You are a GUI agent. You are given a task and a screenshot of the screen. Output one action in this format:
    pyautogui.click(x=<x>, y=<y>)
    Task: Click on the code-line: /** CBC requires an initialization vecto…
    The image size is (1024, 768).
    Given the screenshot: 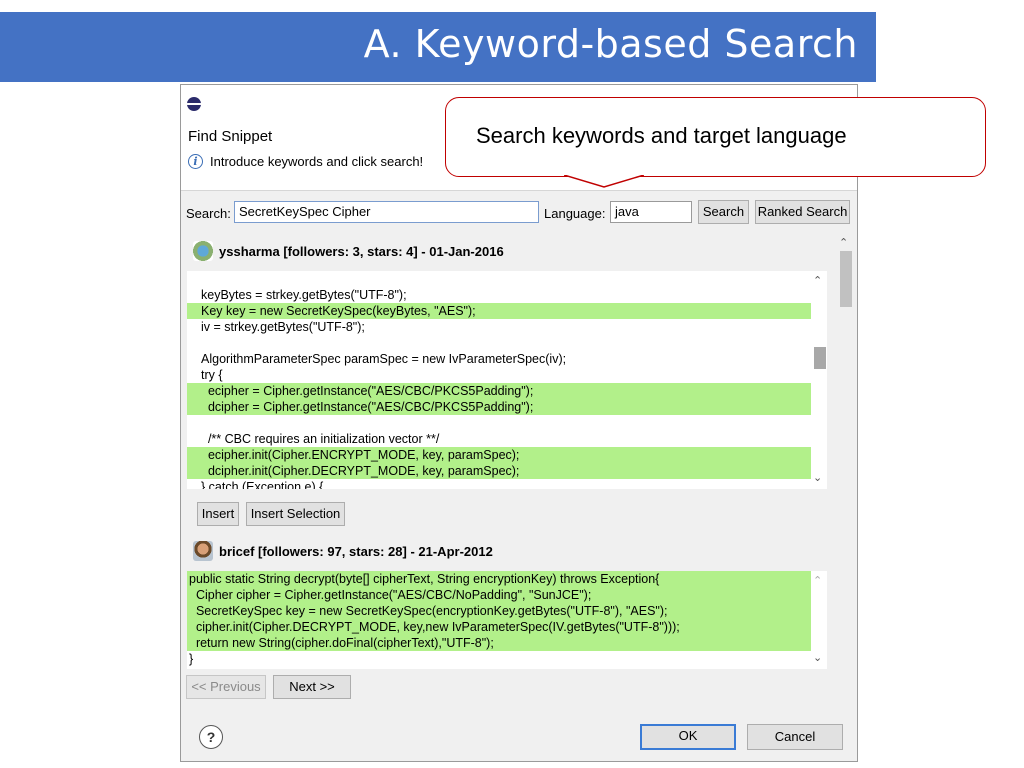 What is the action you would take?
    pyautogui.click(x=320, y=439)
    